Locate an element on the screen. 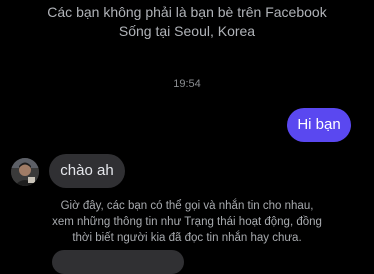 Image resolution: width=374 pixels, height=274 pixels. partial-message-bubble is located at coordinates (118, 262).